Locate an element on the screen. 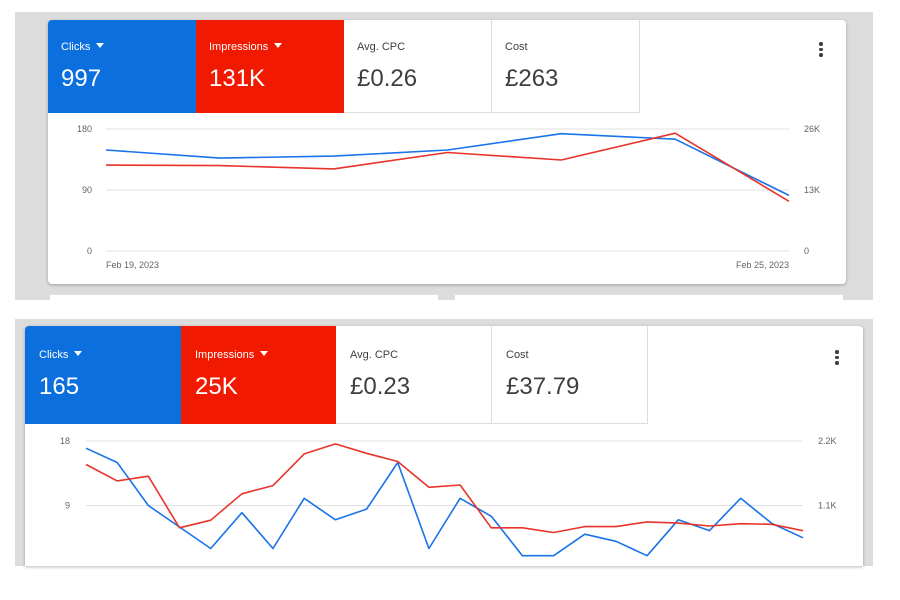 This screenshot has height=600, width=900. impressions-metric-tab: Impressions 25K is located at coordinates (258, 375).